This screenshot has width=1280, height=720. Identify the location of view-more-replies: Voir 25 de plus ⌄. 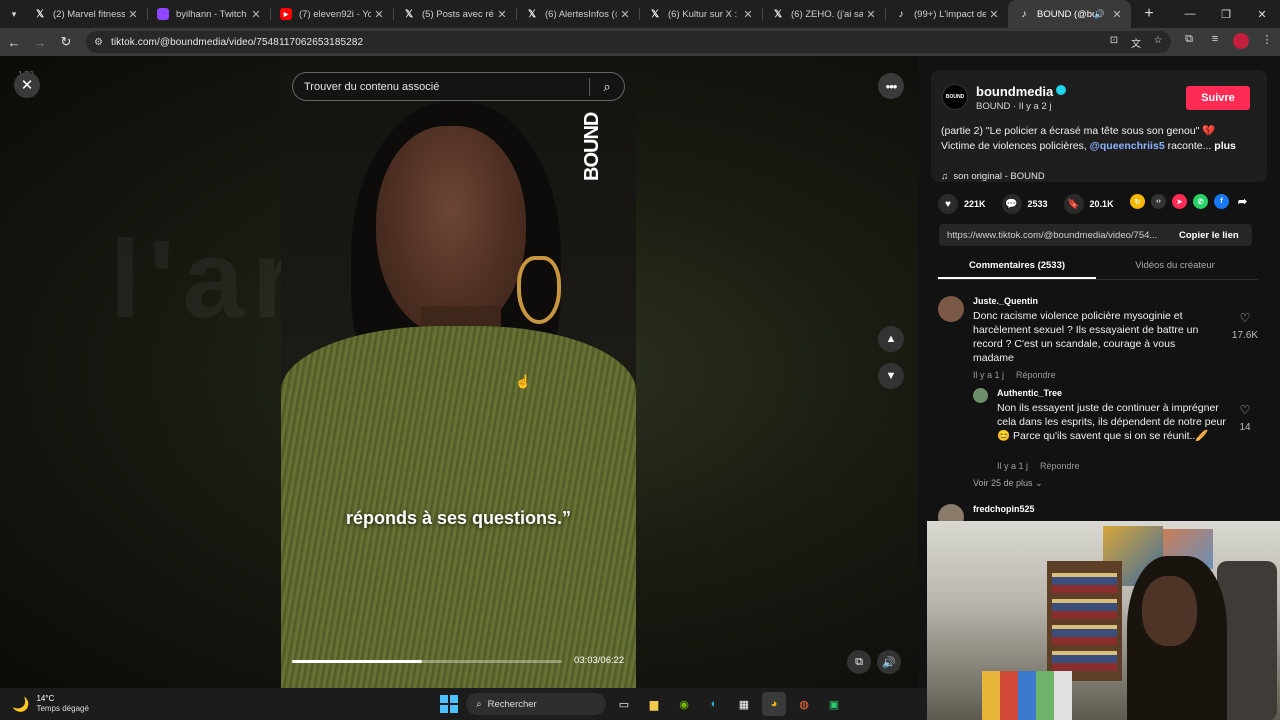
(1008, 483).